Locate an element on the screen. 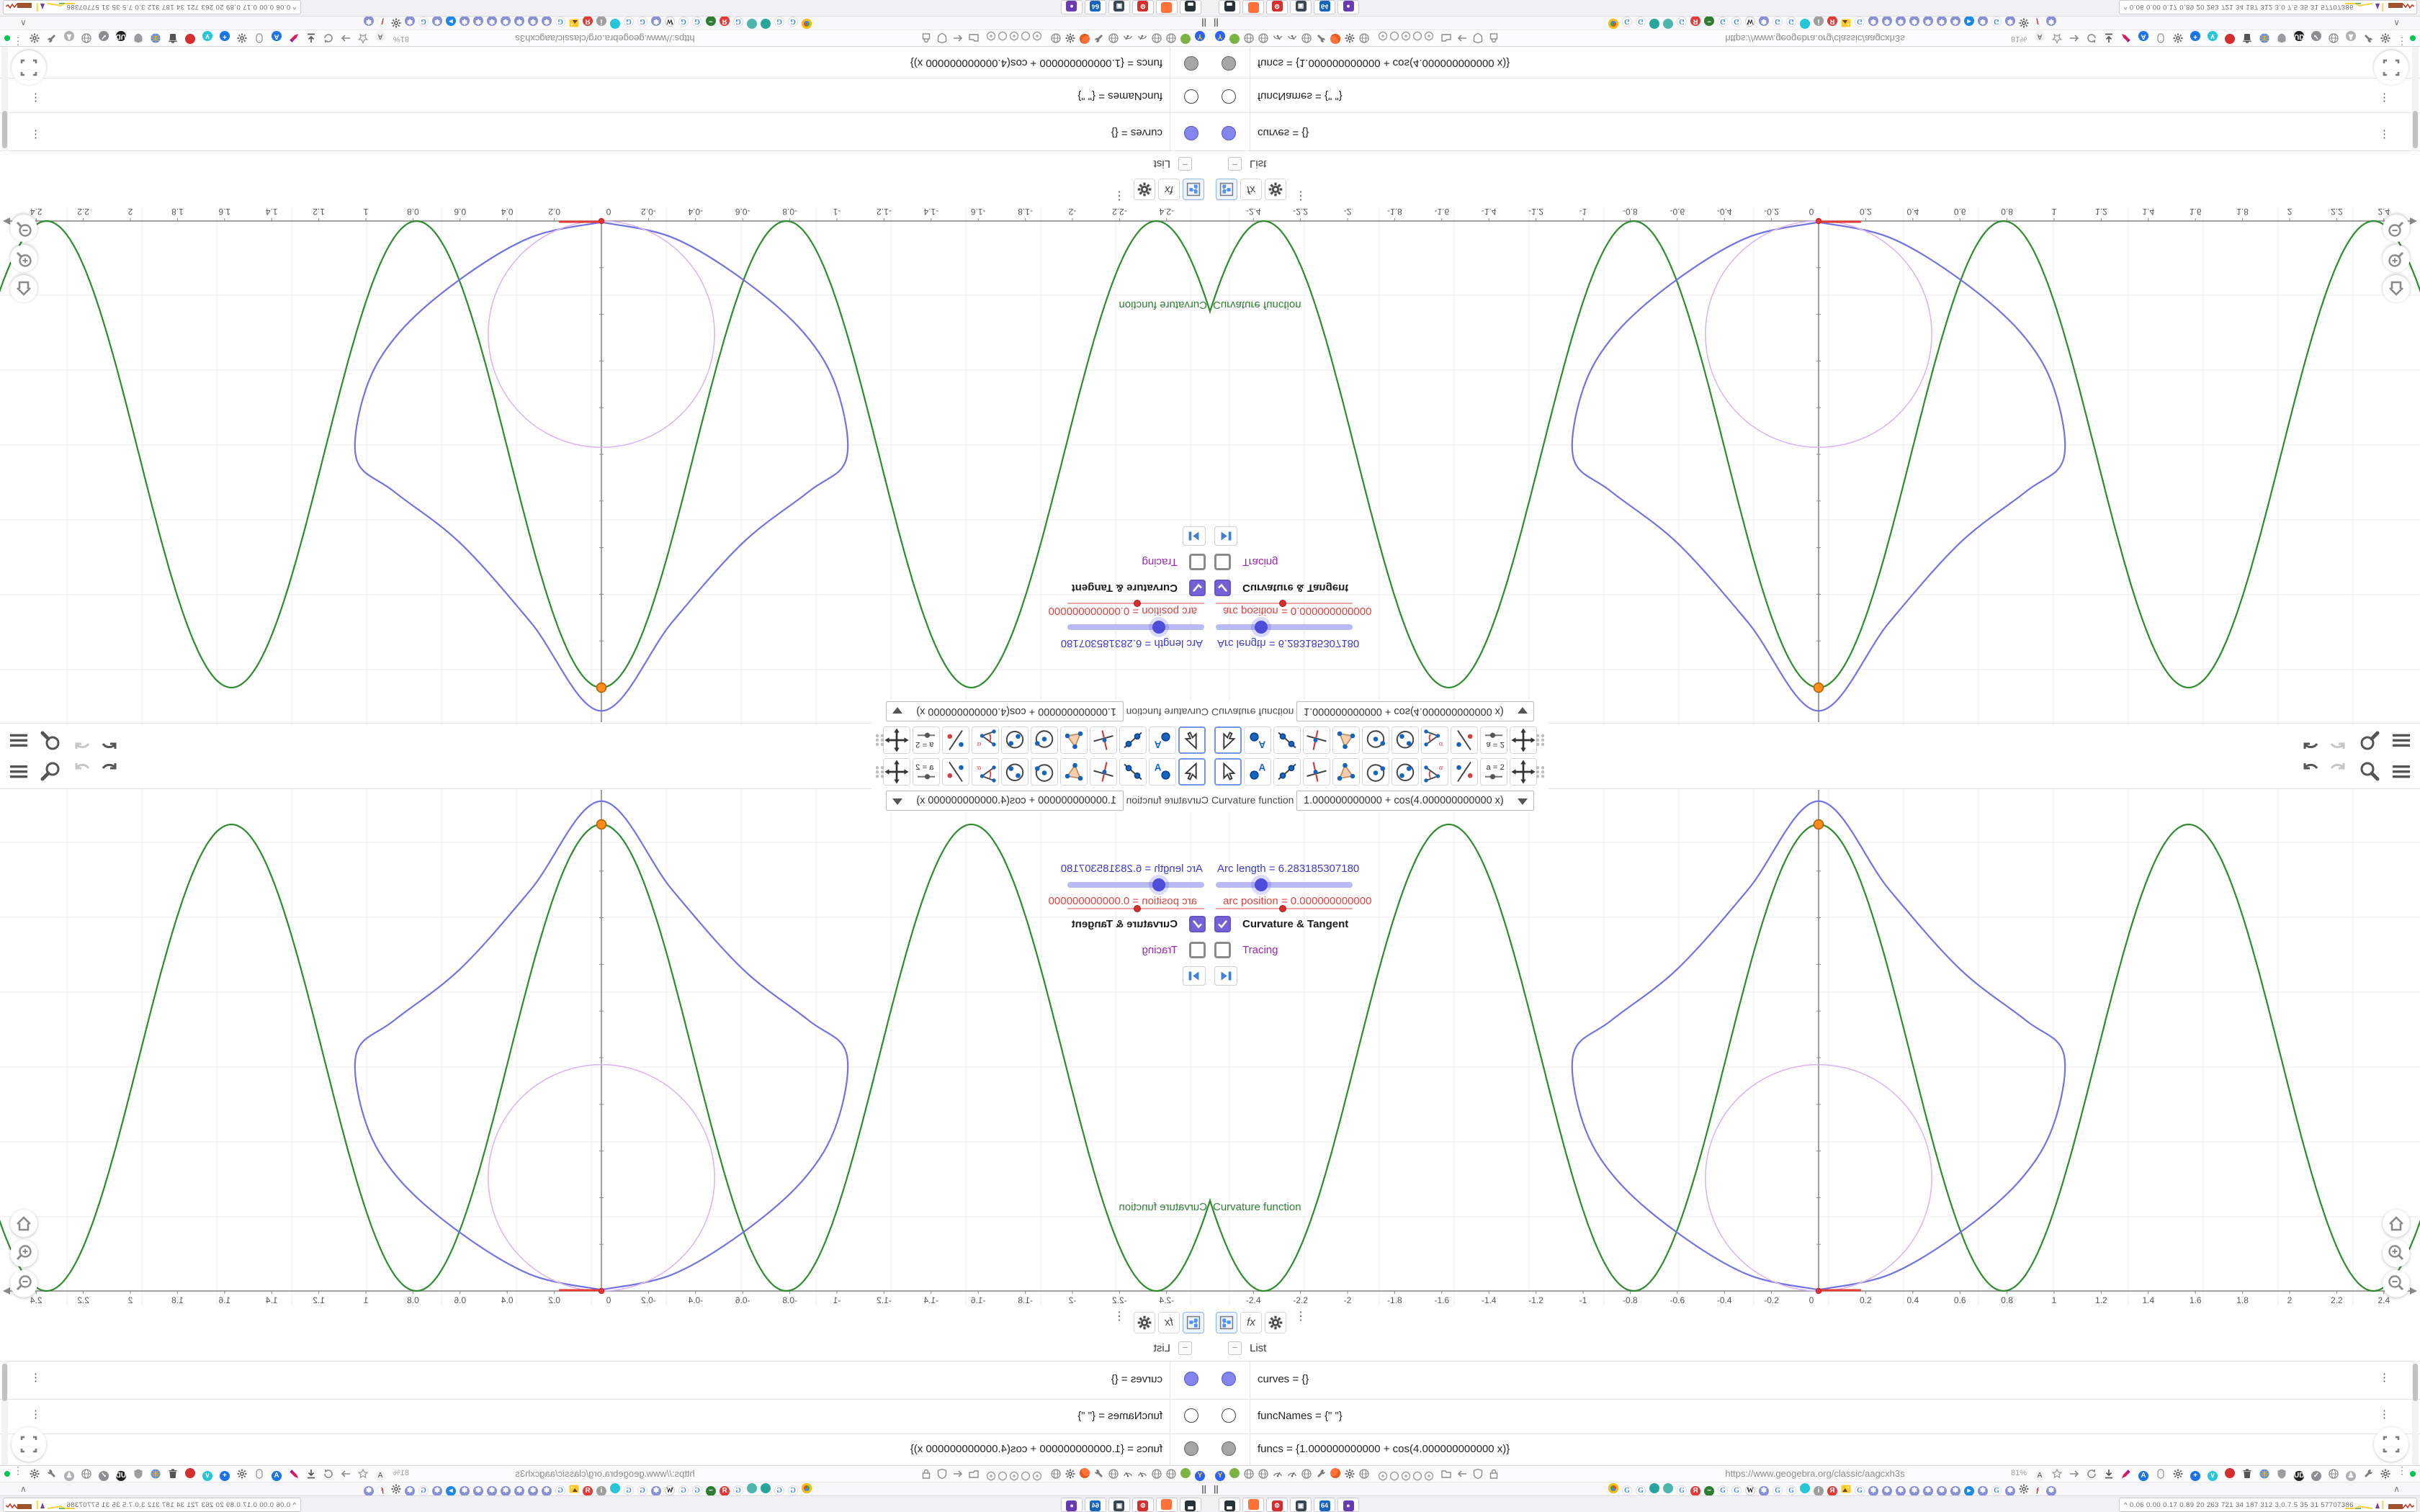 Image resolution: width=2420 pixels, height=1512 pixels. tool-circle is located at coordinates (1375, 772).